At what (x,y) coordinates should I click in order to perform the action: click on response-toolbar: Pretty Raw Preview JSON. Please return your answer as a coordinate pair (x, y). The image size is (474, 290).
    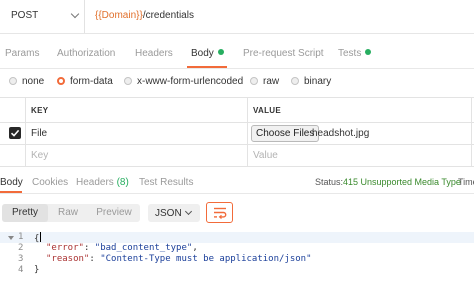
    Looking at the image, I should click on (237, 213).